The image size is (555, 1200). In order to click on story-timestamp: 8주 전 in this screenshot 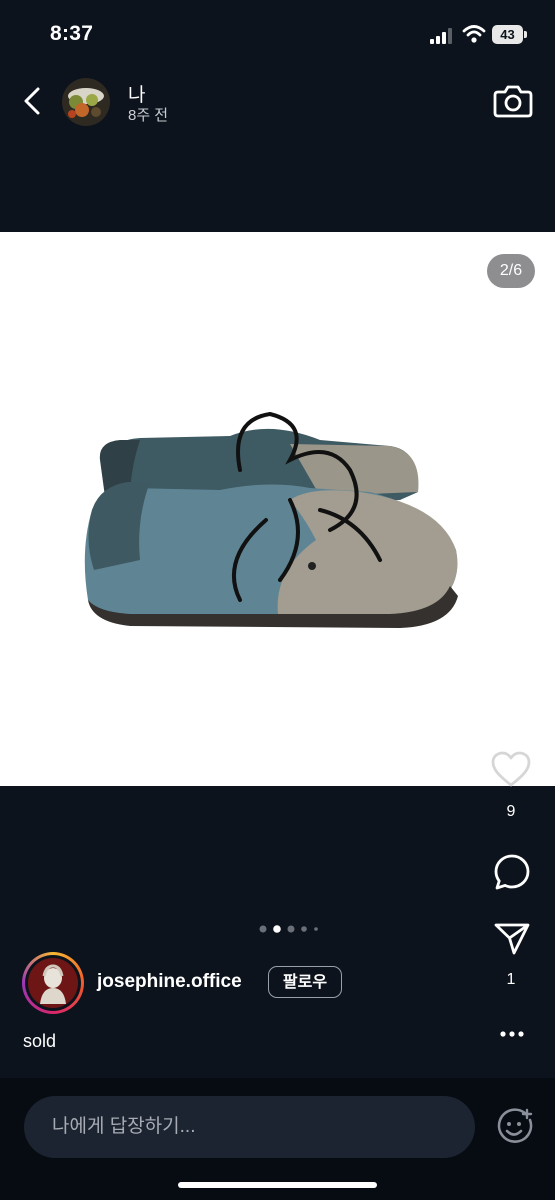, I will do `click(148, 115)`.